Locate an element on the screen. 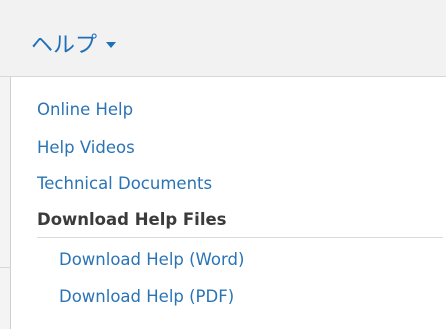 The image size is (446, 329). chevron-down-icon is located at coordinates (111, 44).